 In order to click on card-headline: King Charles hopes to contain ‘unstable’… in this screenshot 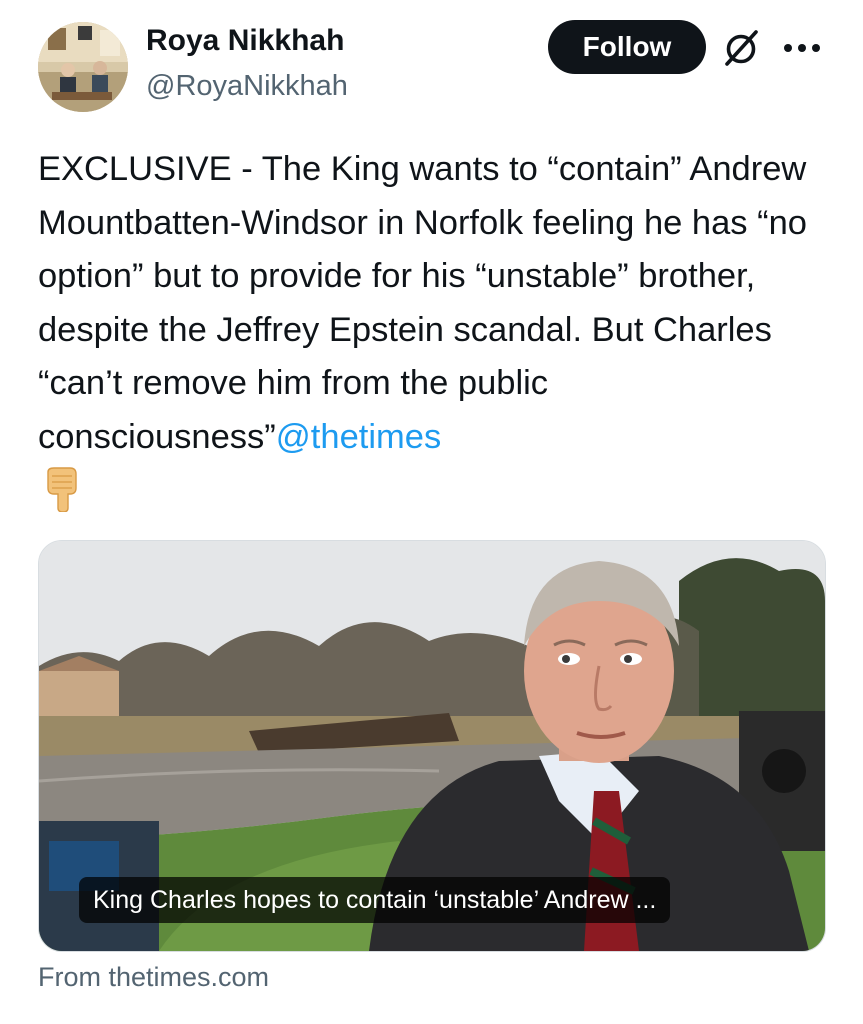, I will do `click(375, 900)`.